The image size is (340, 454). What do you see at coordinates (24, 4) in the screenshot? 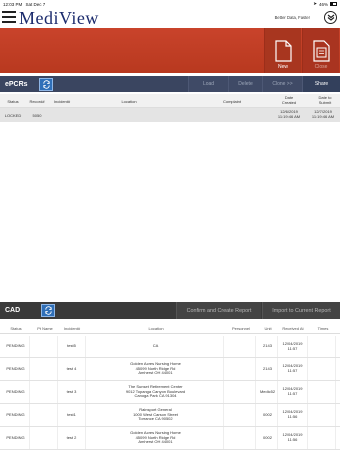
I see `status-left: 12:03 PM Sat Dec 7` at bounding box center [24, 4].